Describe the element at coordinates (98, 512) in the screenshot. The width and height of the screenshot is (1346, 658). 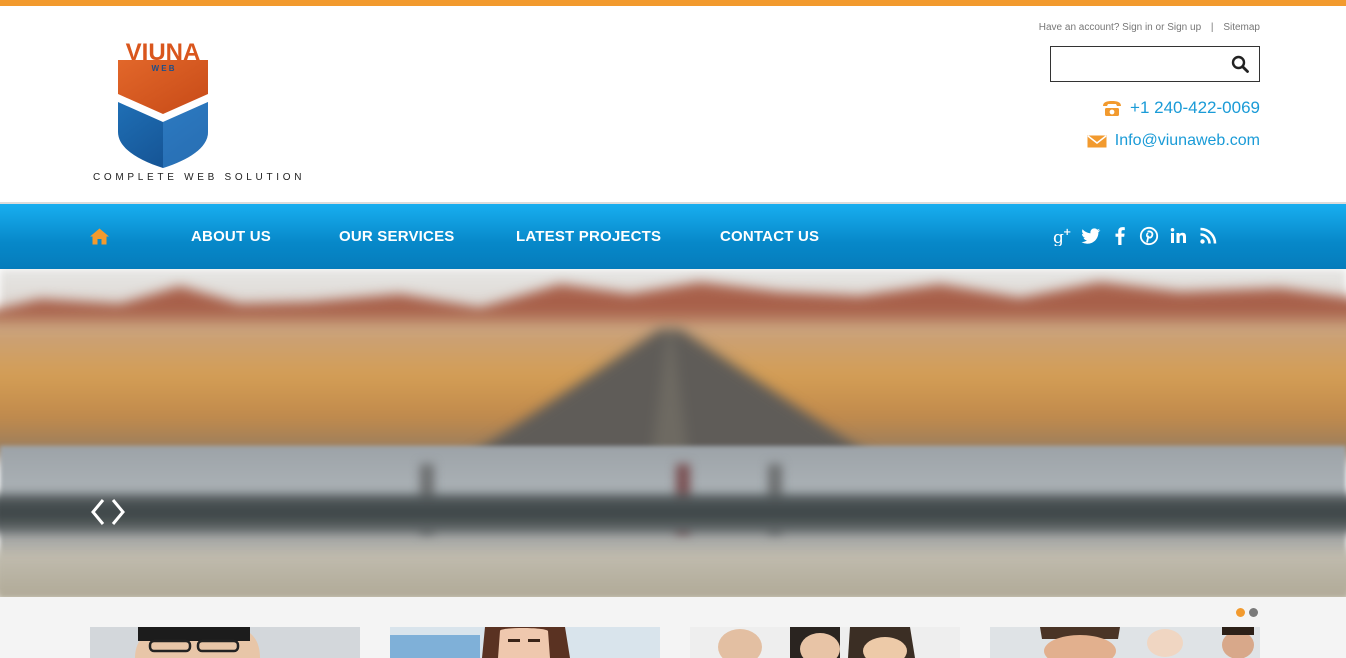
I see `chevron-left-icon` at that location.